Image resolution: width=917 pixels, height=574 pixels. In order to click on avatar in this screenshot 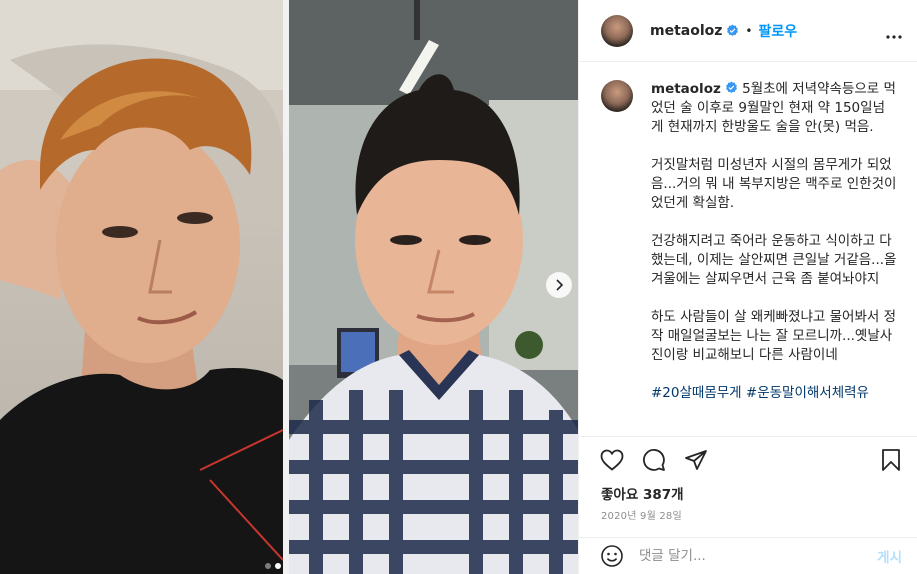, I will do `click(617, 30)`.